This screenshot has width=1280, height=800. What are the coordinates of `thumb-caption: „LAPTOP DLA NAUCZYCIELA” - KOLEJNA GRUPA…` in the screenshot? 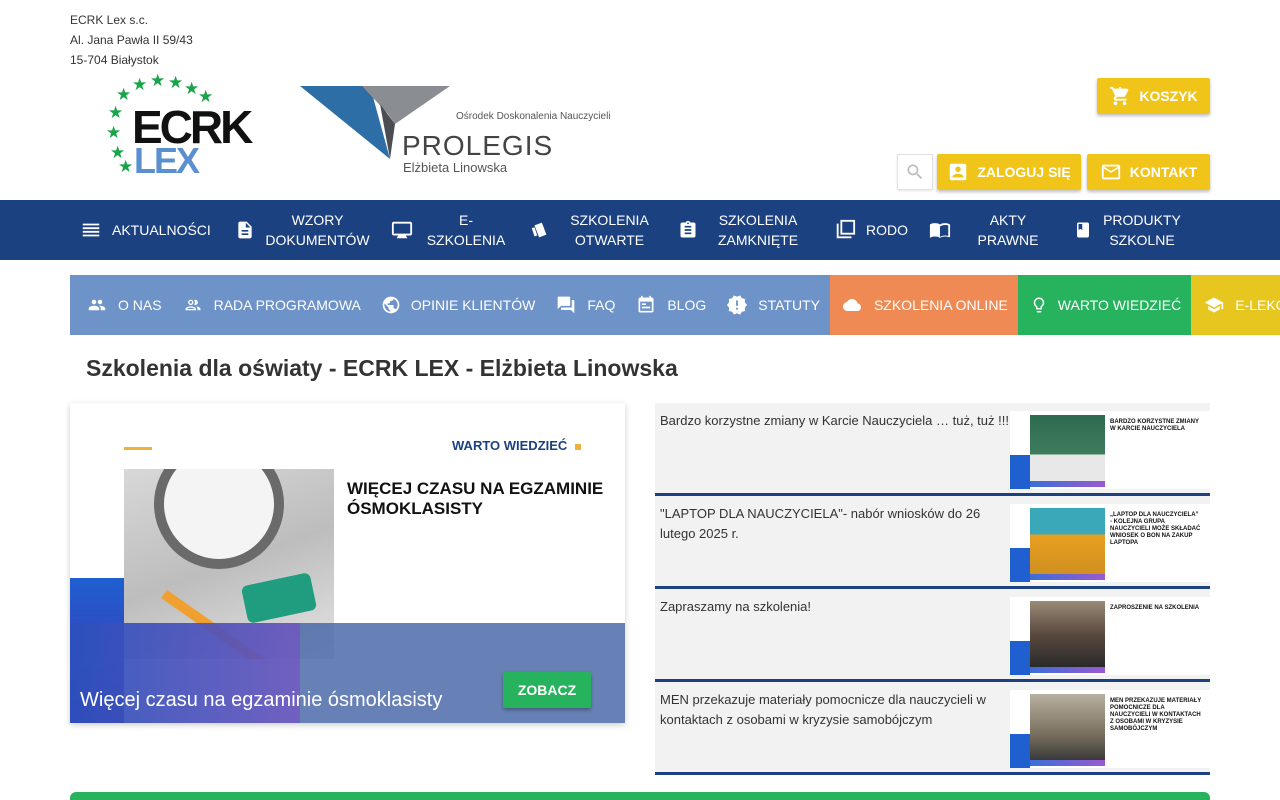 It's located at (1155, 529).